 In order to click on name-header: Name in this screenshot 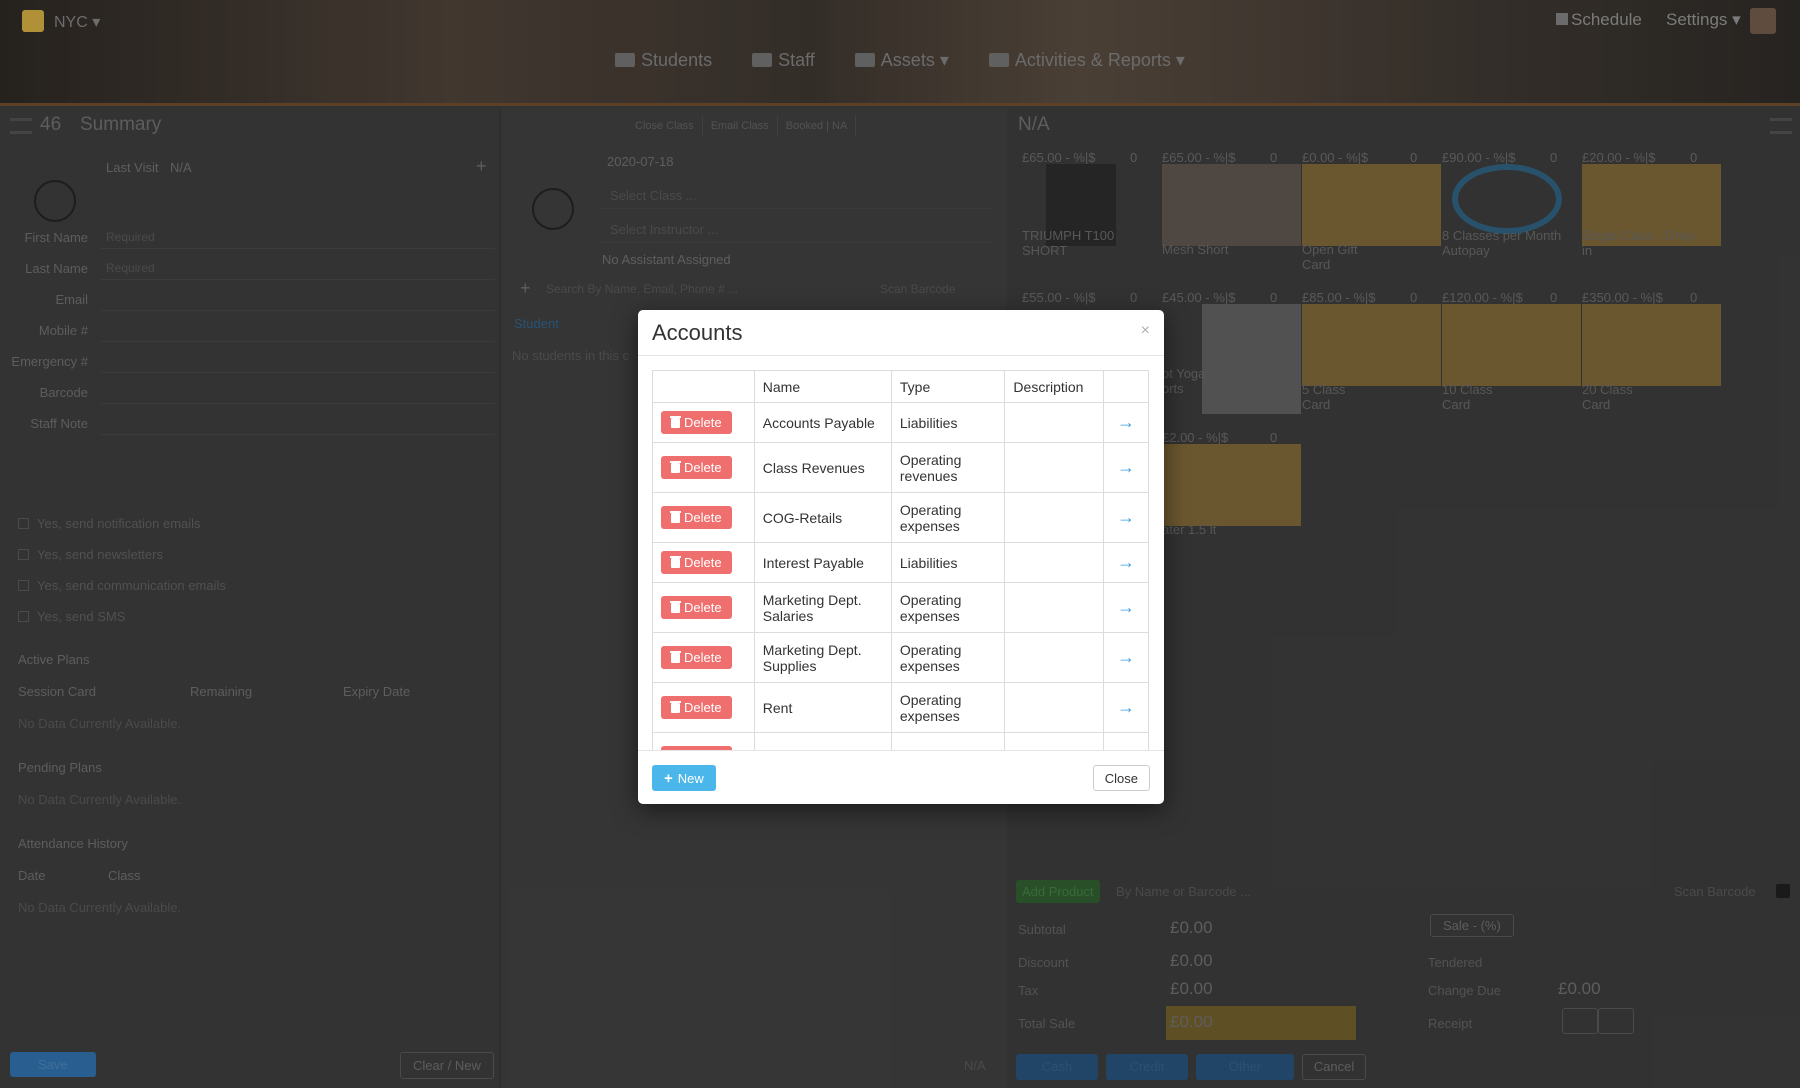, I will do `click(822, 386)`.